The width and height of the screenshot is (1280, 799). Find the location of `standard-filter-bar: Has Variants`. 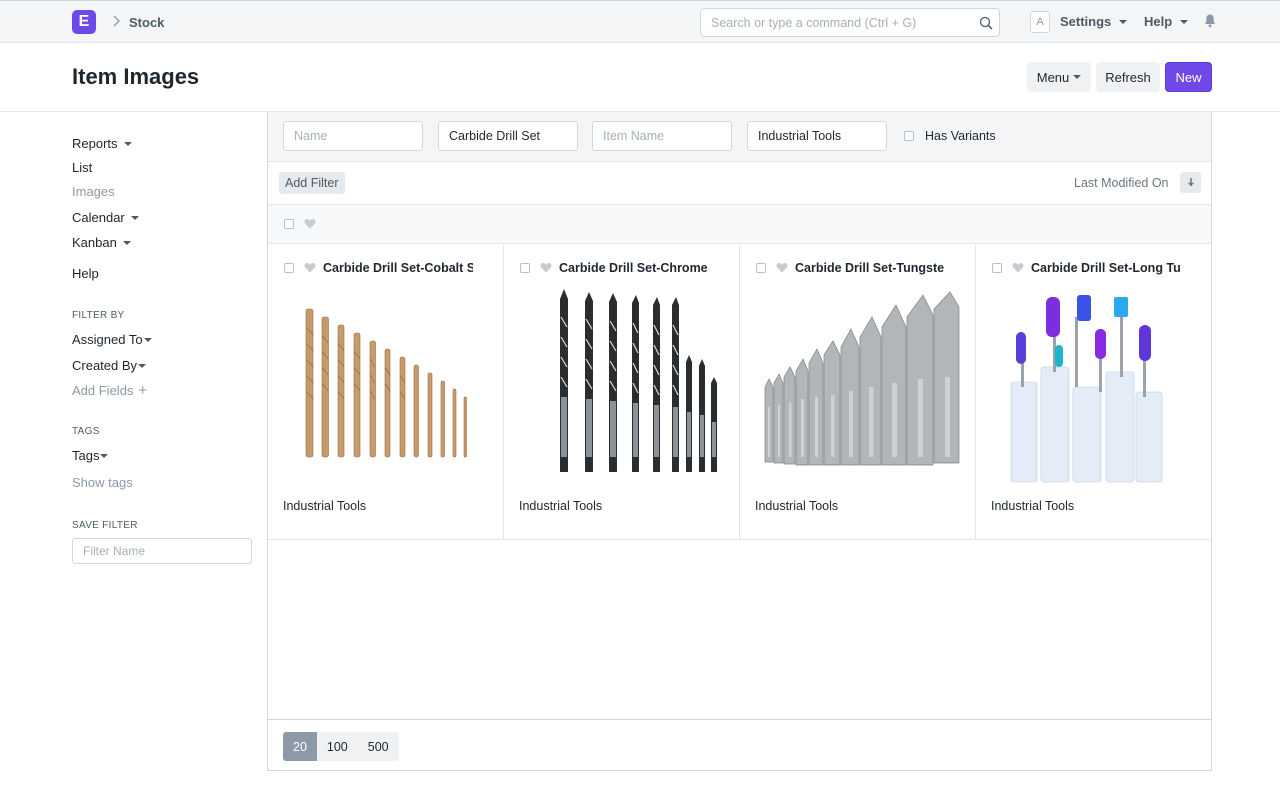

standard-filter-bar: Has Variants is located at coordinates (739, 137).